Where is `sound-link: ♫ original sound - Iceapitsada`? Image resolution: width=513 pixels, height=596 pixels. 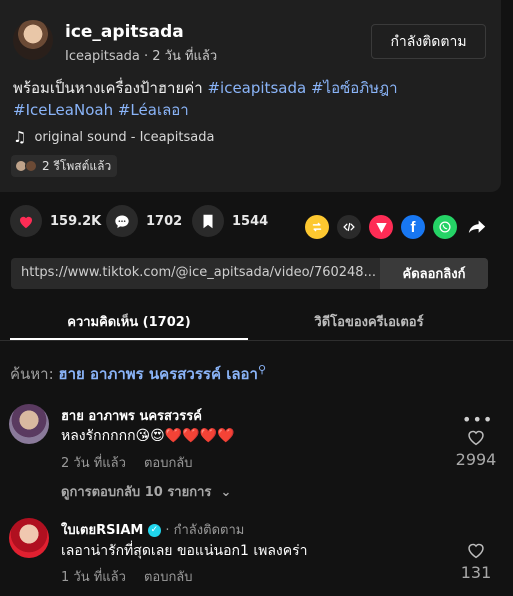
sound-link: ♫ original sound - Iceapitsada is located at coordinates (113, 137).